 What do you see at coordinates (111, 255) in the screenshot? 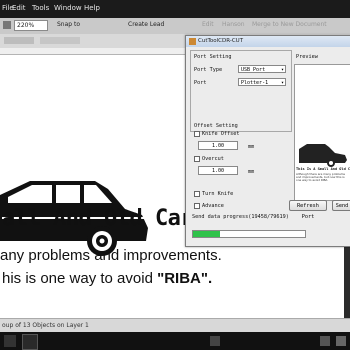
I see `canvas-line-1: any problems and improvements.` at bounding box center [111, 255].